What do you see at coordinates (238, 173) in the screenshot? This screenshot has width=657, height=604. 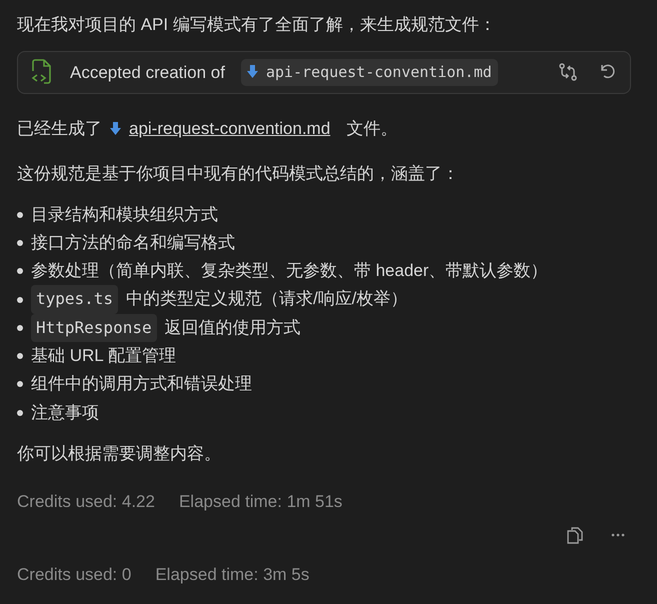 I see `summary-text: 这份规范是基于你项目中现有的代码模式总结的，涵盖了：` at bounding box center [238, 173].